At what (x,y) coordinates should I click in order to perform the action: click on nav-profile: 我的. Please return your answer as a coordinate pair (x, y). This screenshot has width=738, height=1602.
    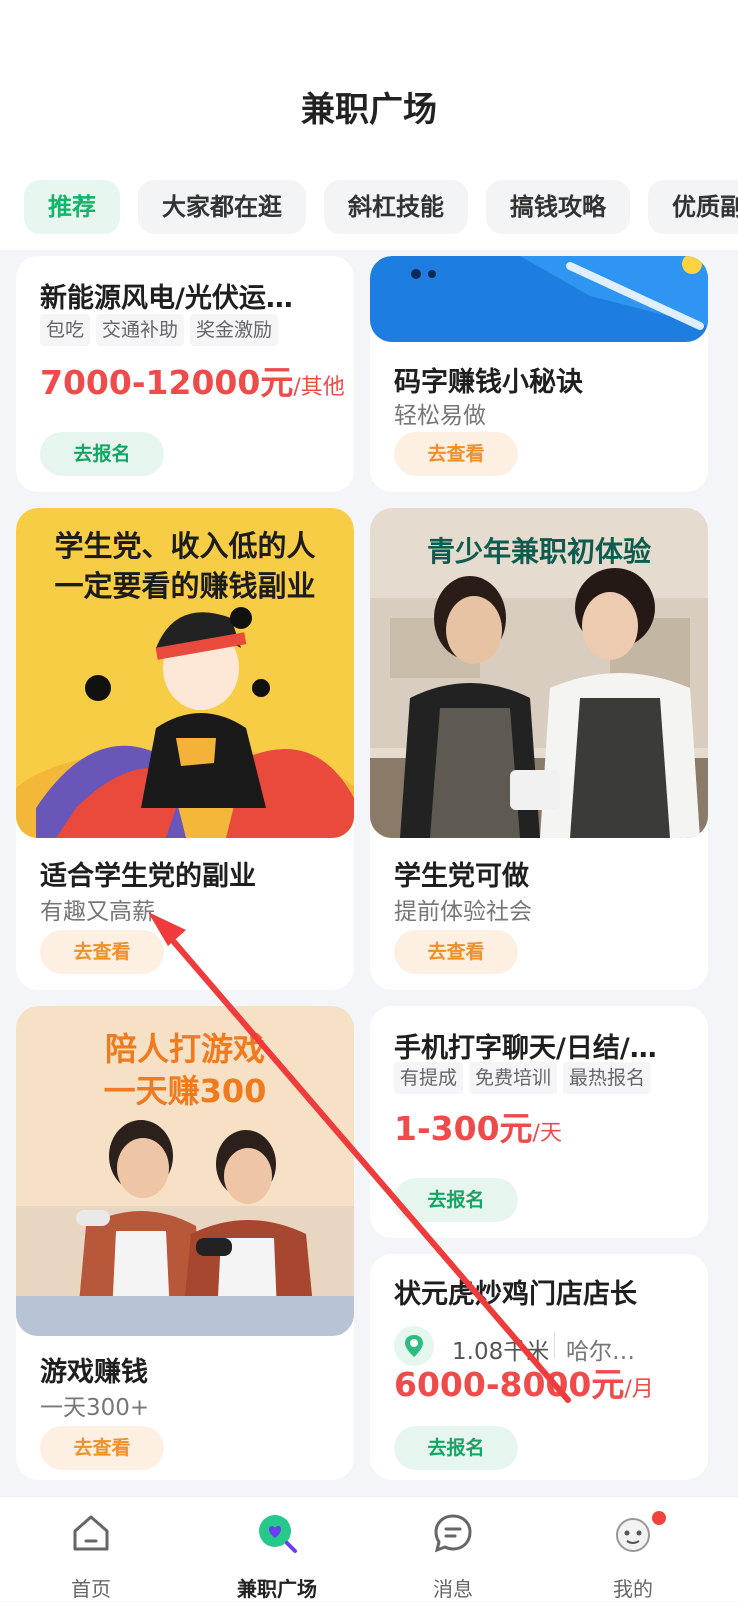
    Looking at the image, I should click on (633, 1549).